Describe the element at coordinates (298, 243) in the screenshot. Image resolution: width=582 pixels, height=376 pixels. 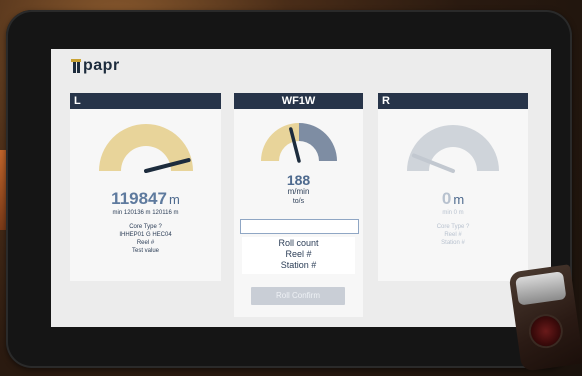
I see `center-info-line-1: Roll count` at that location.